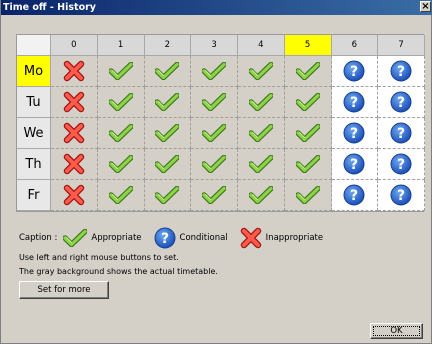 This screenshot has height=344, width=432. What do you see at coordinates (425, 6) in the screenshot?
I see `close-button: ×` at bounding box center [425, 6].